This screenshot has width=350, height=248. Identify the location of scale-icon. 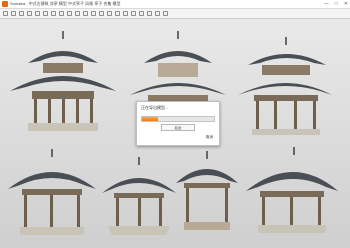
(77, 13).